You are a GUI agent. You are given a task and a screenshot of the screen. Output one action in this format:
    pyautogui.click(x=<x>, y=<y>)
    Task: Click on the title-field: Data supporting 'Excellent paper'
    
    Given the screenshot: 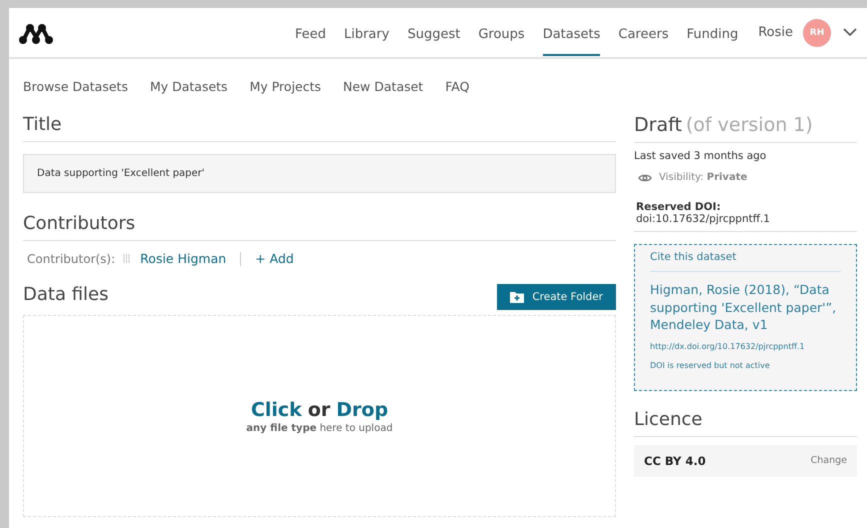 What is the action you would take?
    pyautogui.click(x=319, y=173)
    